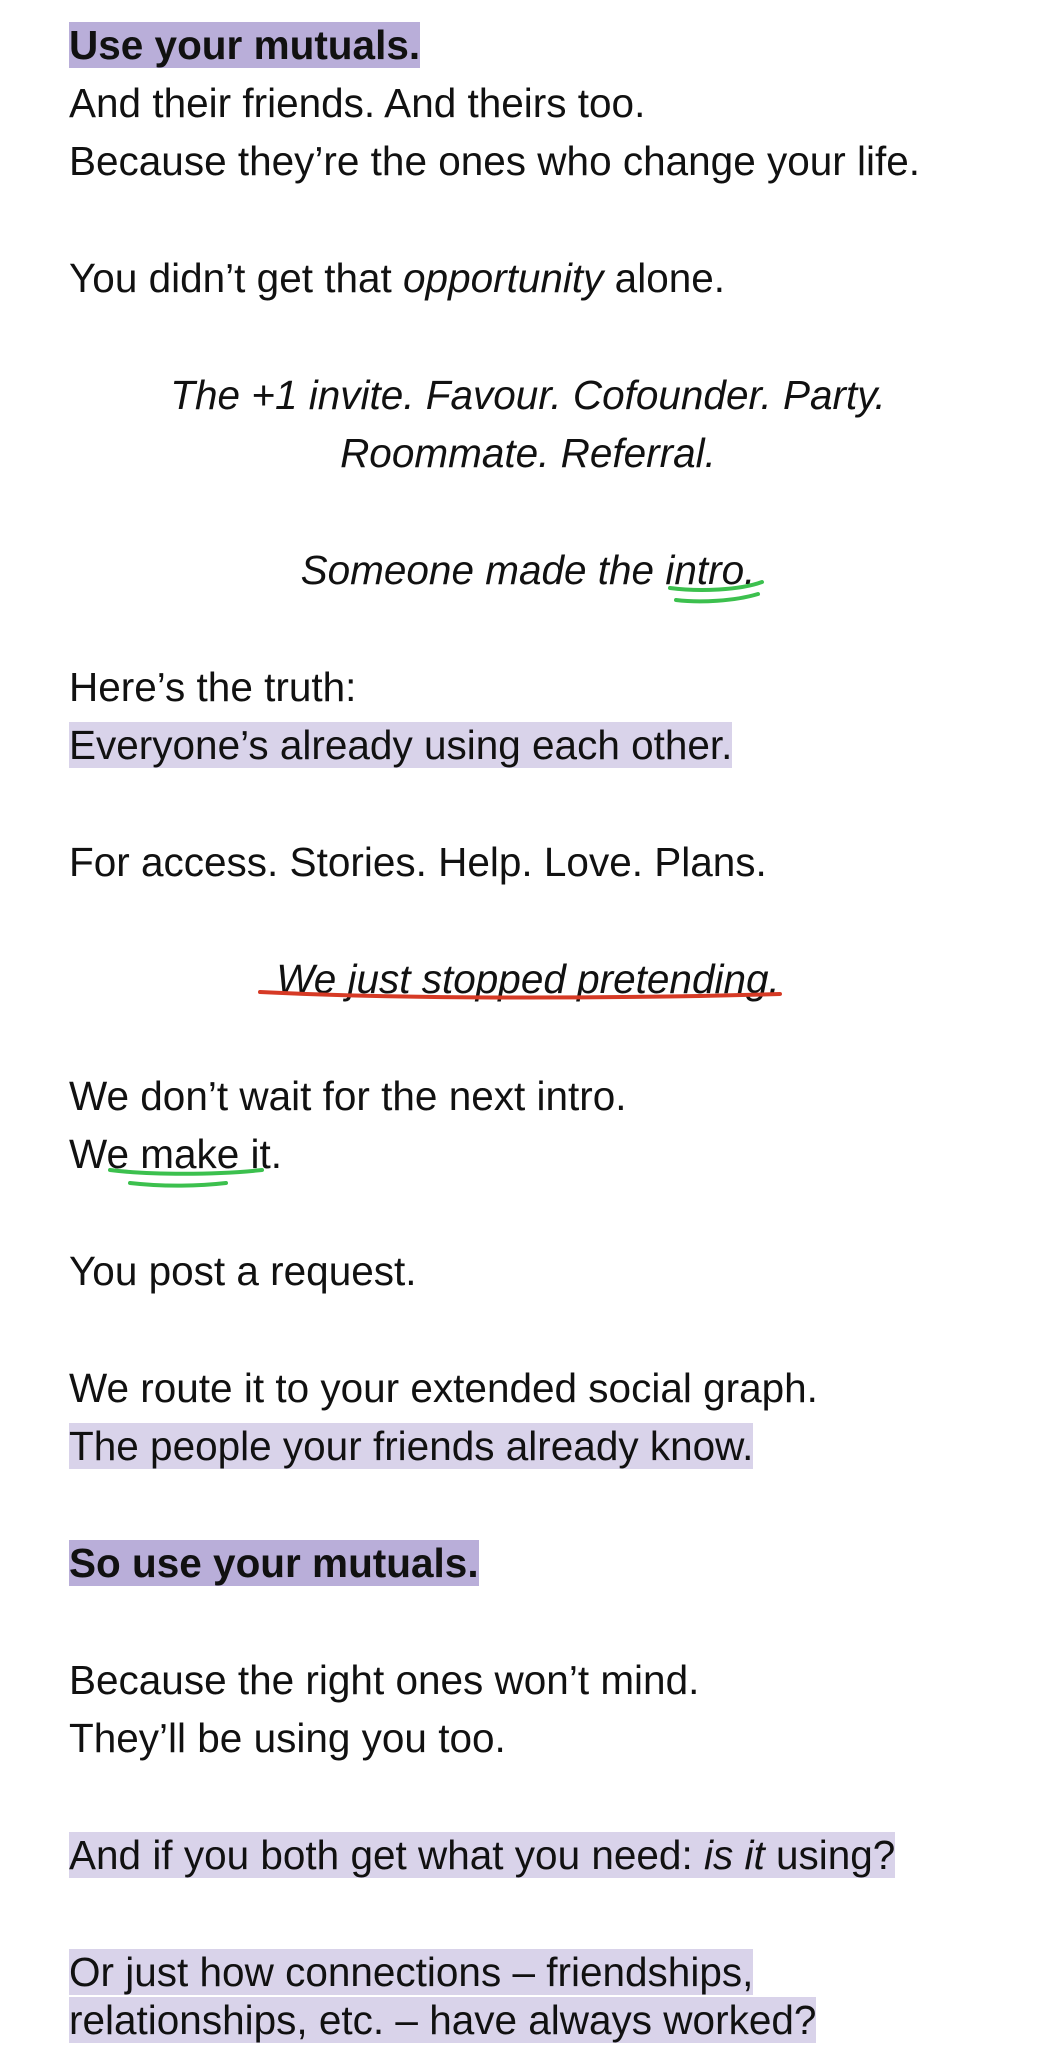  I want to click on request-line: You post a request., so click(243, 1271).